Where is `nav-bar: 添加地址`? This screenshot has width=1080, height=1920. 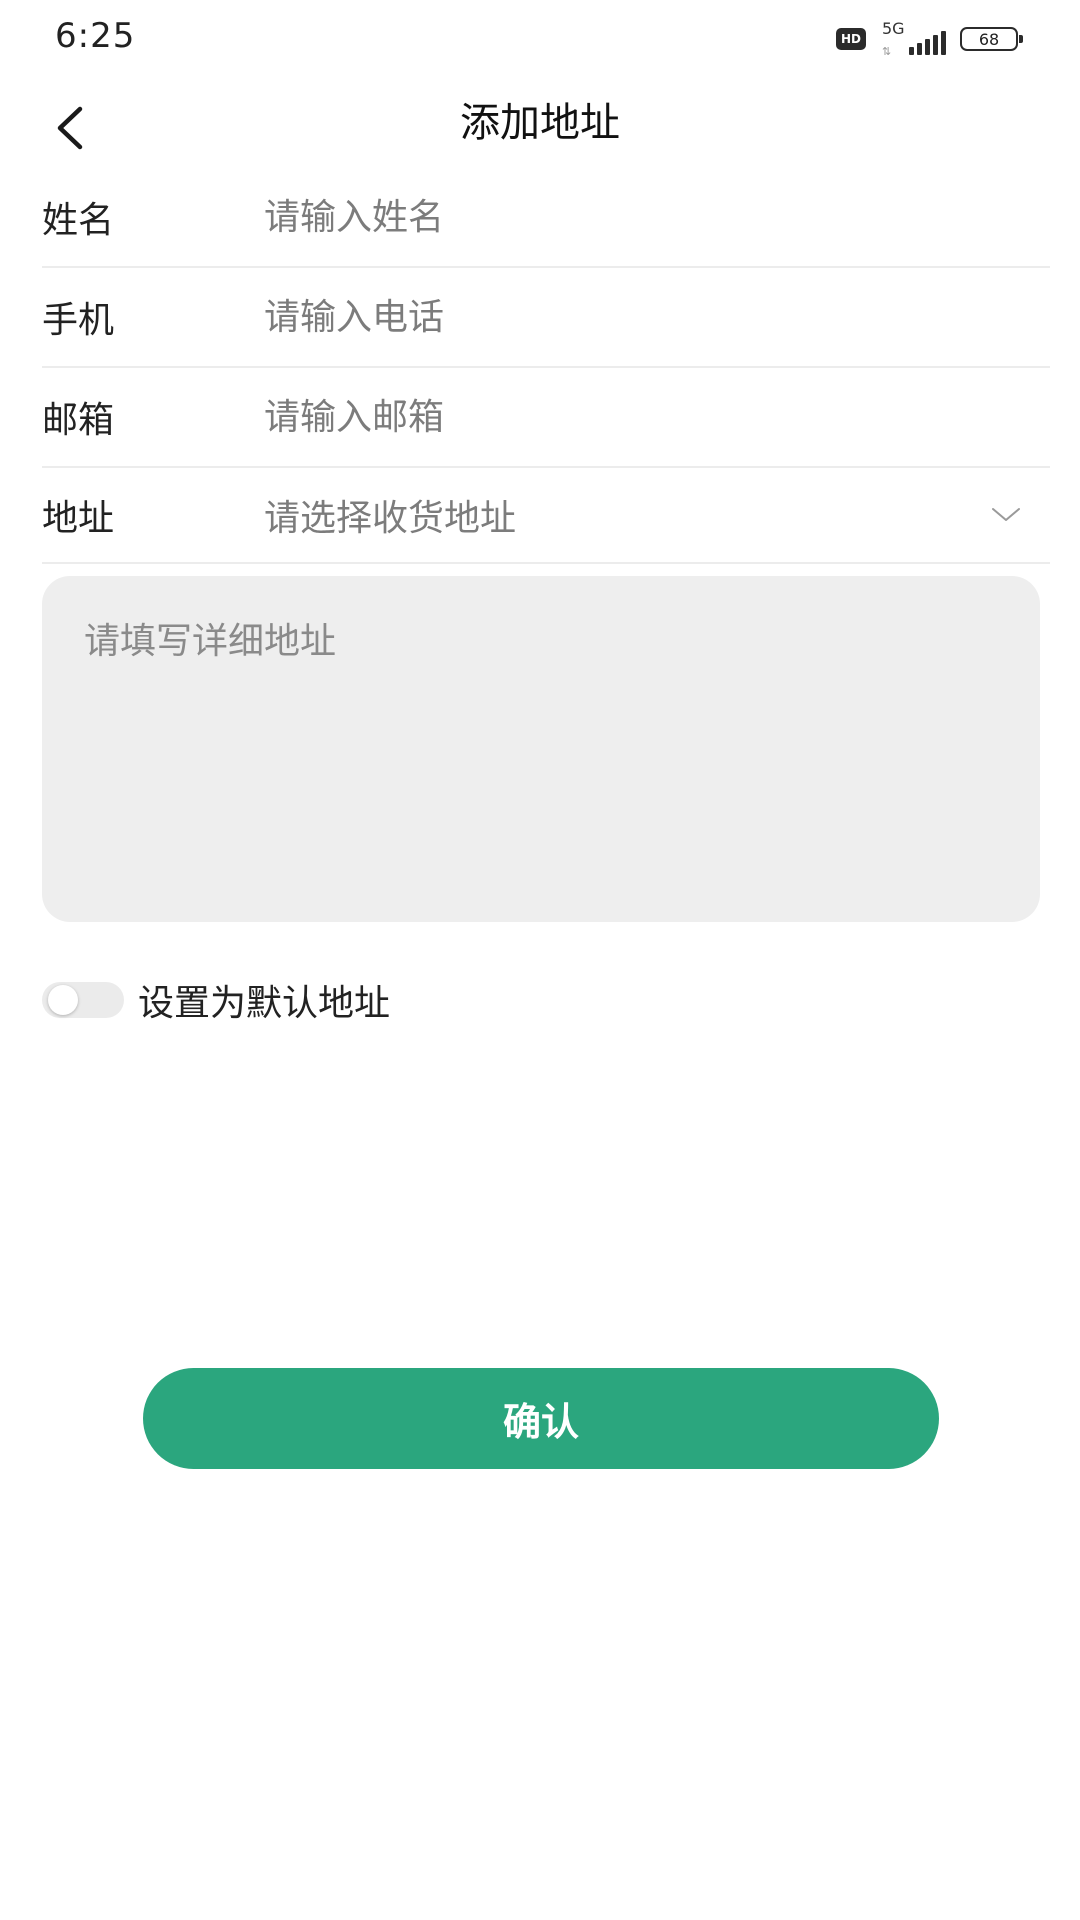 nav-bar: 添加地址 is located at coordinates (540, 128).